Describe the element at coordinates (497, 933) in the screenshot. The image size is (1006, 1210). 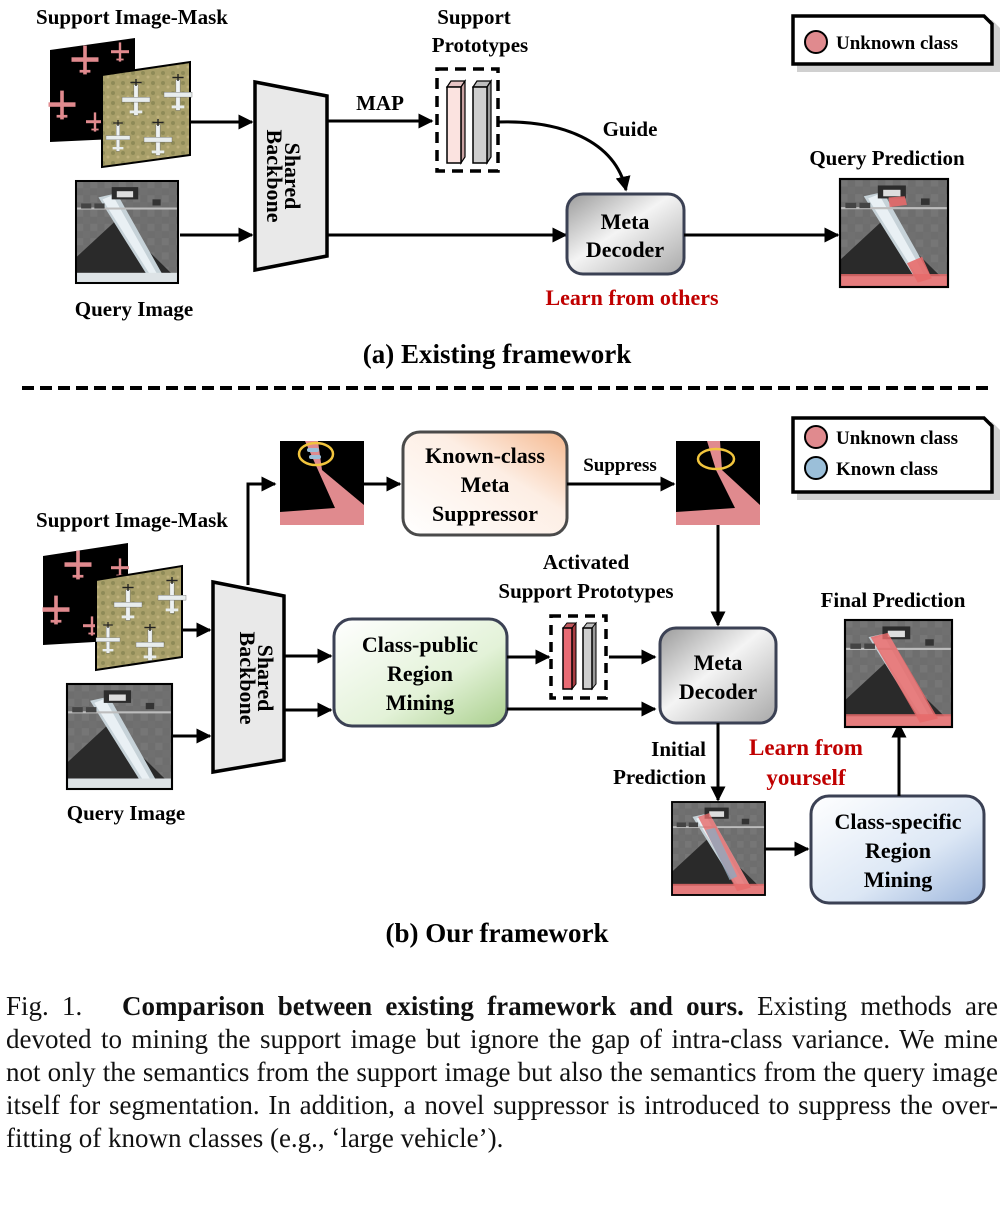
I see `part-b-title: (b) Our framework` at that location.